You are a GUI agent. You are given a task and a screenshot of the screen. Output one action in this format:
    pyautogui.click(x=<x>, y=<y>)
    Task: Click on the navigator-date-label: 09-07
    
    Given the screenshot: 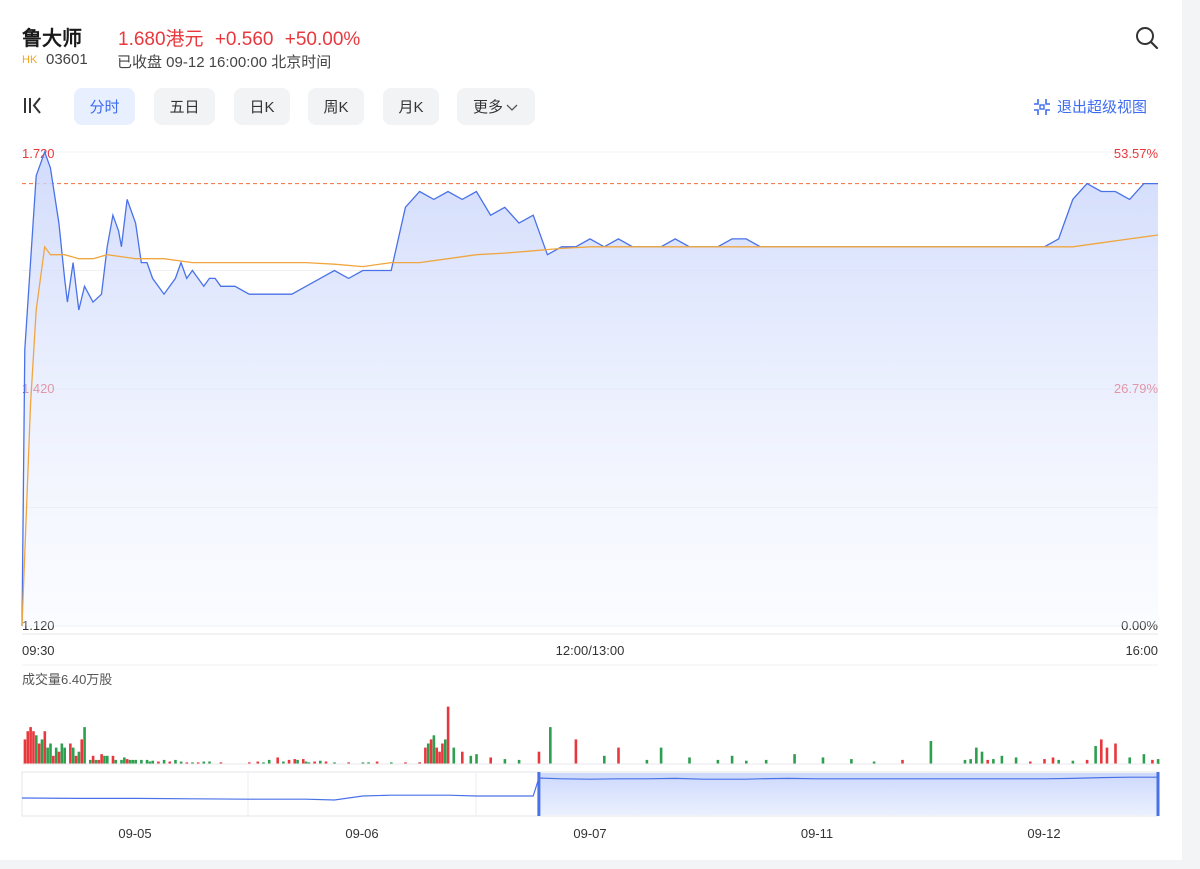 What is the action you would take?
    pyautogui.click(x=589, y=833)
    